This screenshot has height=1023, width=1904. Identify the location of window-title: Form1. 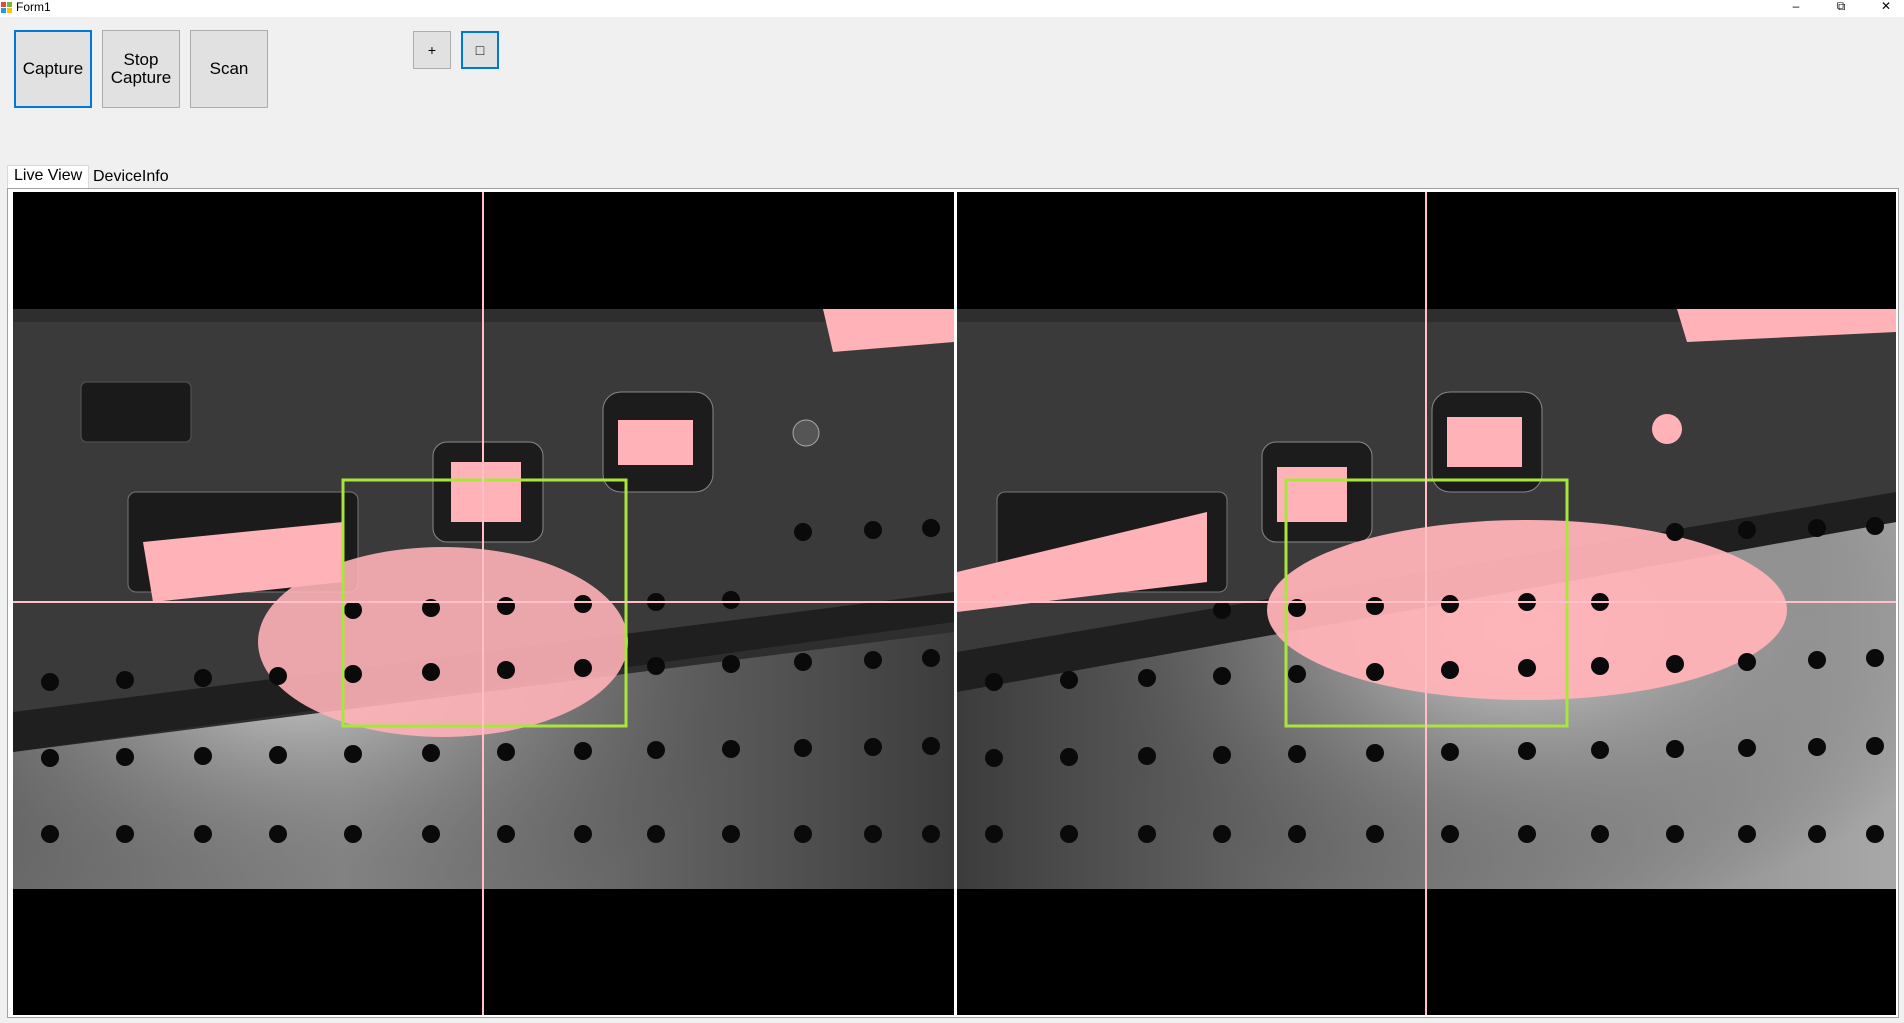
(33, 7).